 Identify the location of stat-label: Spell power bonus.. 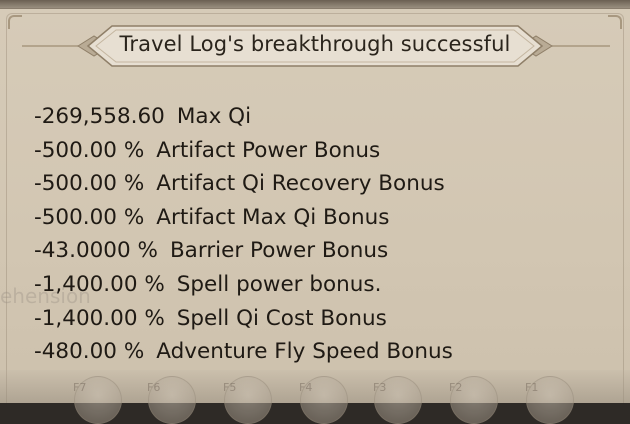
(279, 284).